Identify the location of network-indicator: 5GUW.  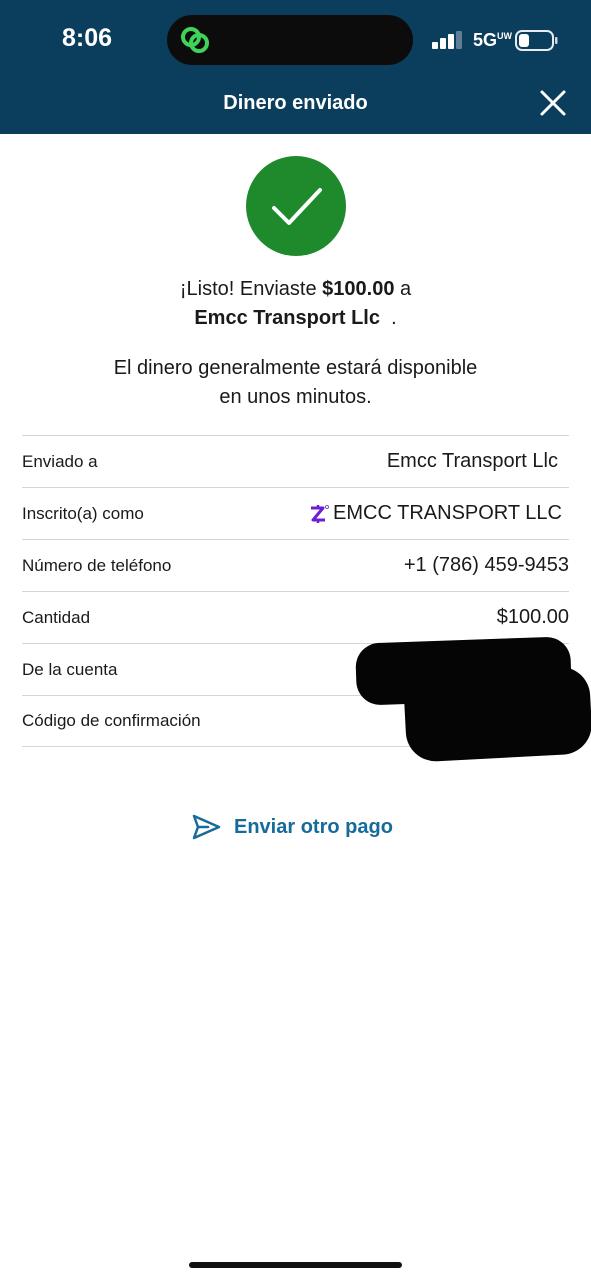
(492, 40).